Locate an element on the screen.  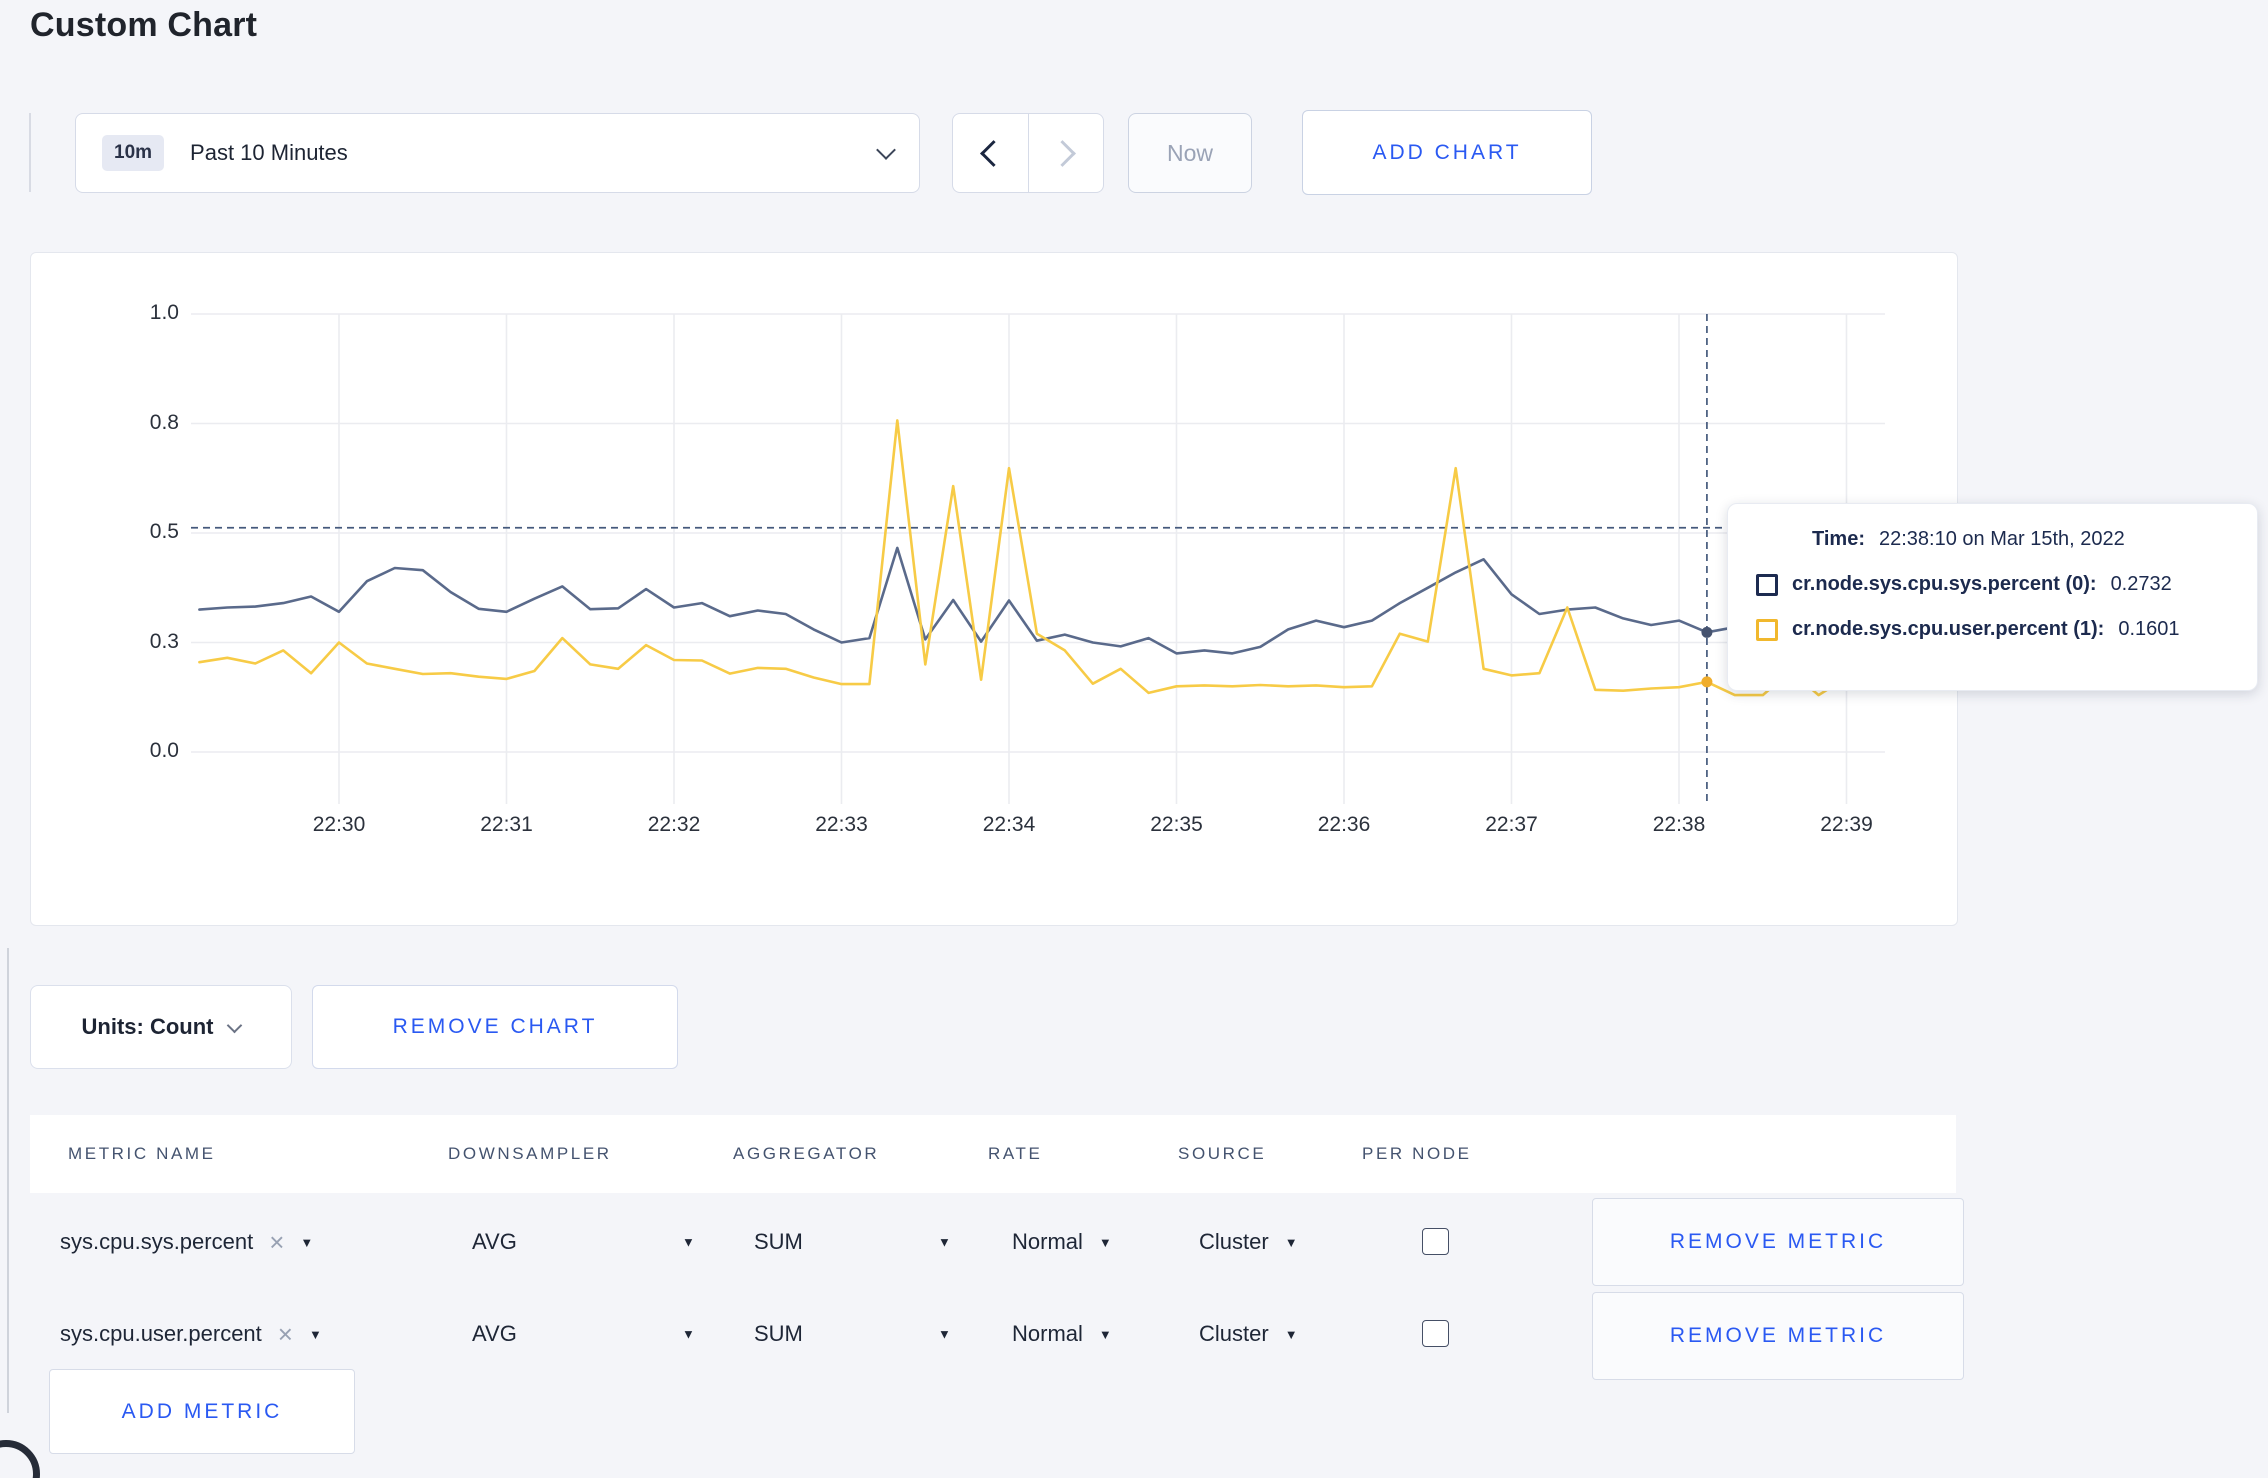
time-range-label: Past 10 Minutes is located at coordinates (269, 152).